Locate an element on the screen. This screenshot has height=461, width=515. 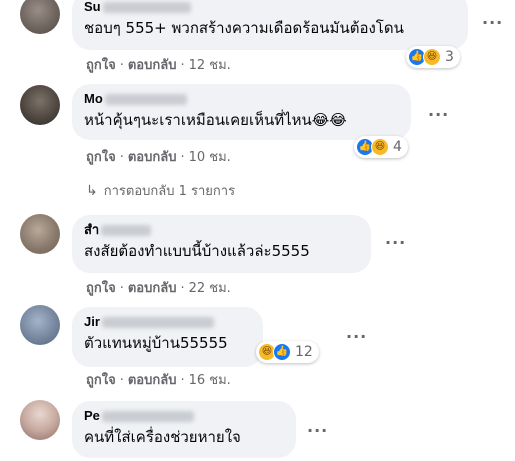
comment-bubble: Pe คนที่ใส่เครื่องช่วยหายใจ is located at coordinates (184, 429).